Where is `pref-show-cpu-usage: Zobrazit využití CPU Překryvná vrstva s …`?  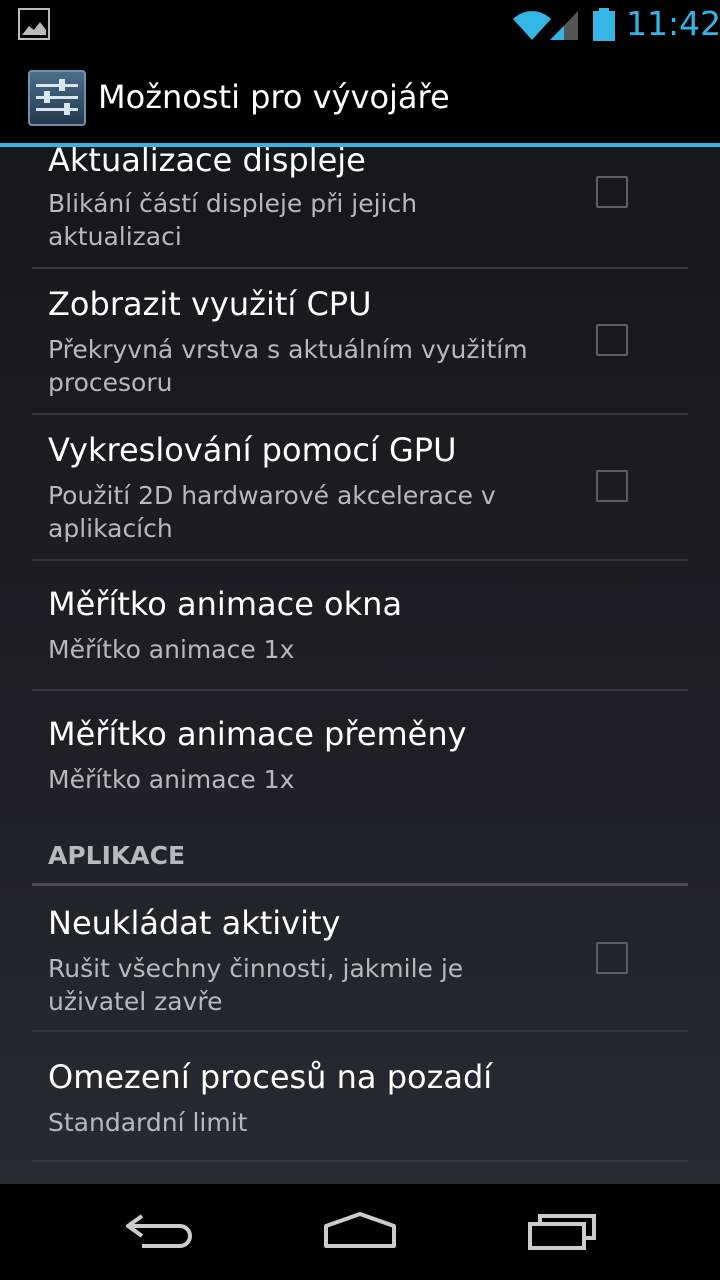
pref-show-cpu-usage: Zobrazit využití CPU Překryvná vrstva s … is located at coordinates (360, 342).